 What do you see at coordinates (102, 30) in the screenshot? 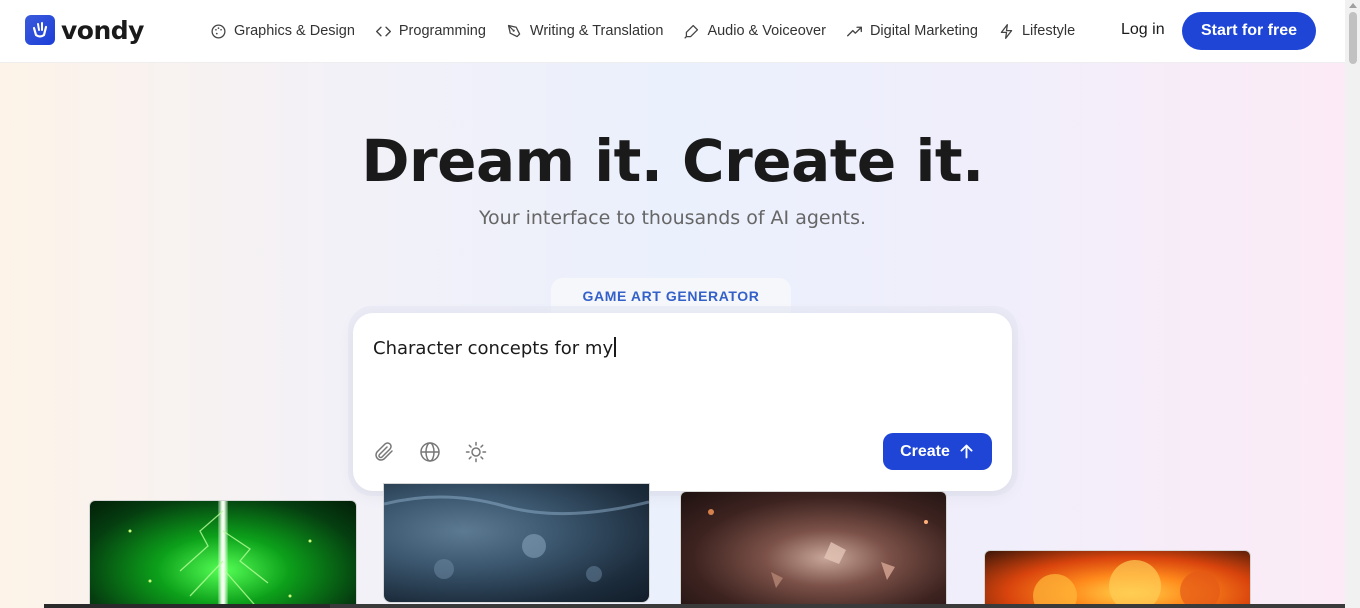
I see `brand-name: vondy` at bounding box center [102, 30].